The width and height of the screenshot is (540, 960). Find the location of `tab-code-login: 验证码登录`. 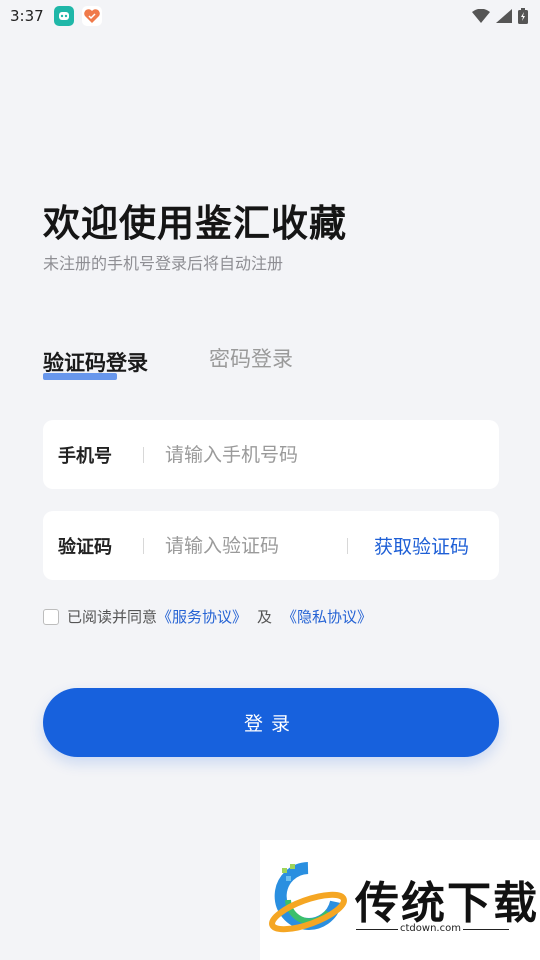

tab-code-login: 验证码登录 is located at coordinates (95, 363).